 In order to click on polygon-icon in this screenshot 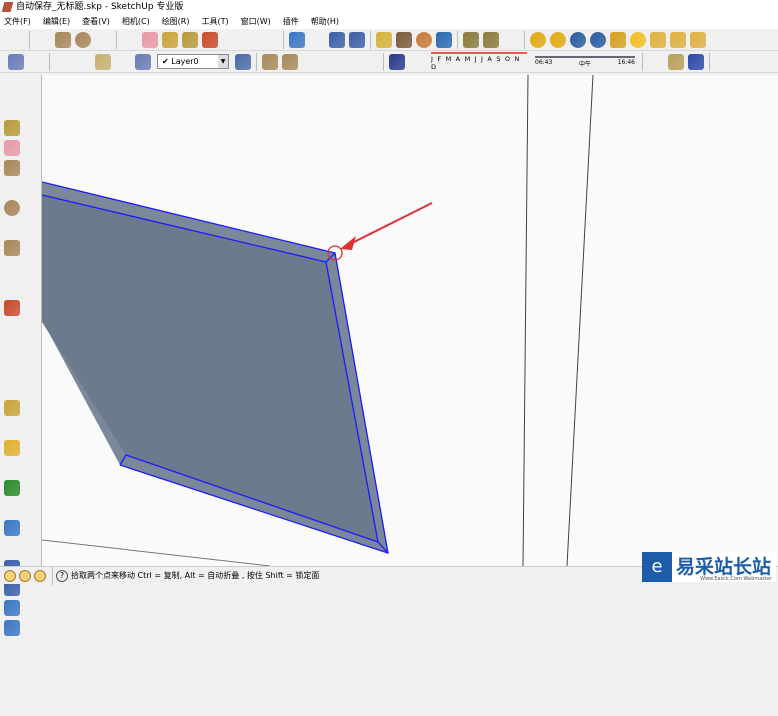, I will do `click(12, 248)`.